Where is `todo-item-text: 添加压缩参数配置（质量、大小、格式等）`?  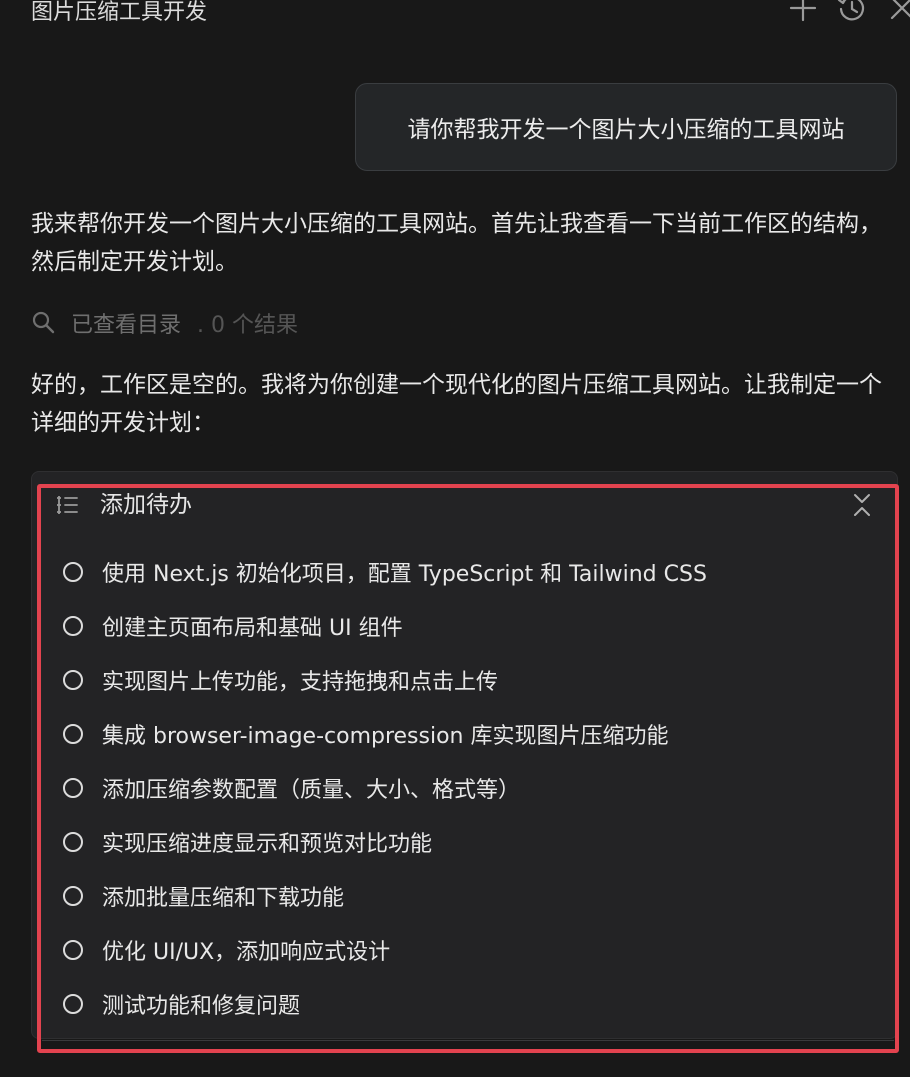
todo-item-text: 添加压缩参数配置（质量、大小、格式等） is located at coordinates (311, 790).